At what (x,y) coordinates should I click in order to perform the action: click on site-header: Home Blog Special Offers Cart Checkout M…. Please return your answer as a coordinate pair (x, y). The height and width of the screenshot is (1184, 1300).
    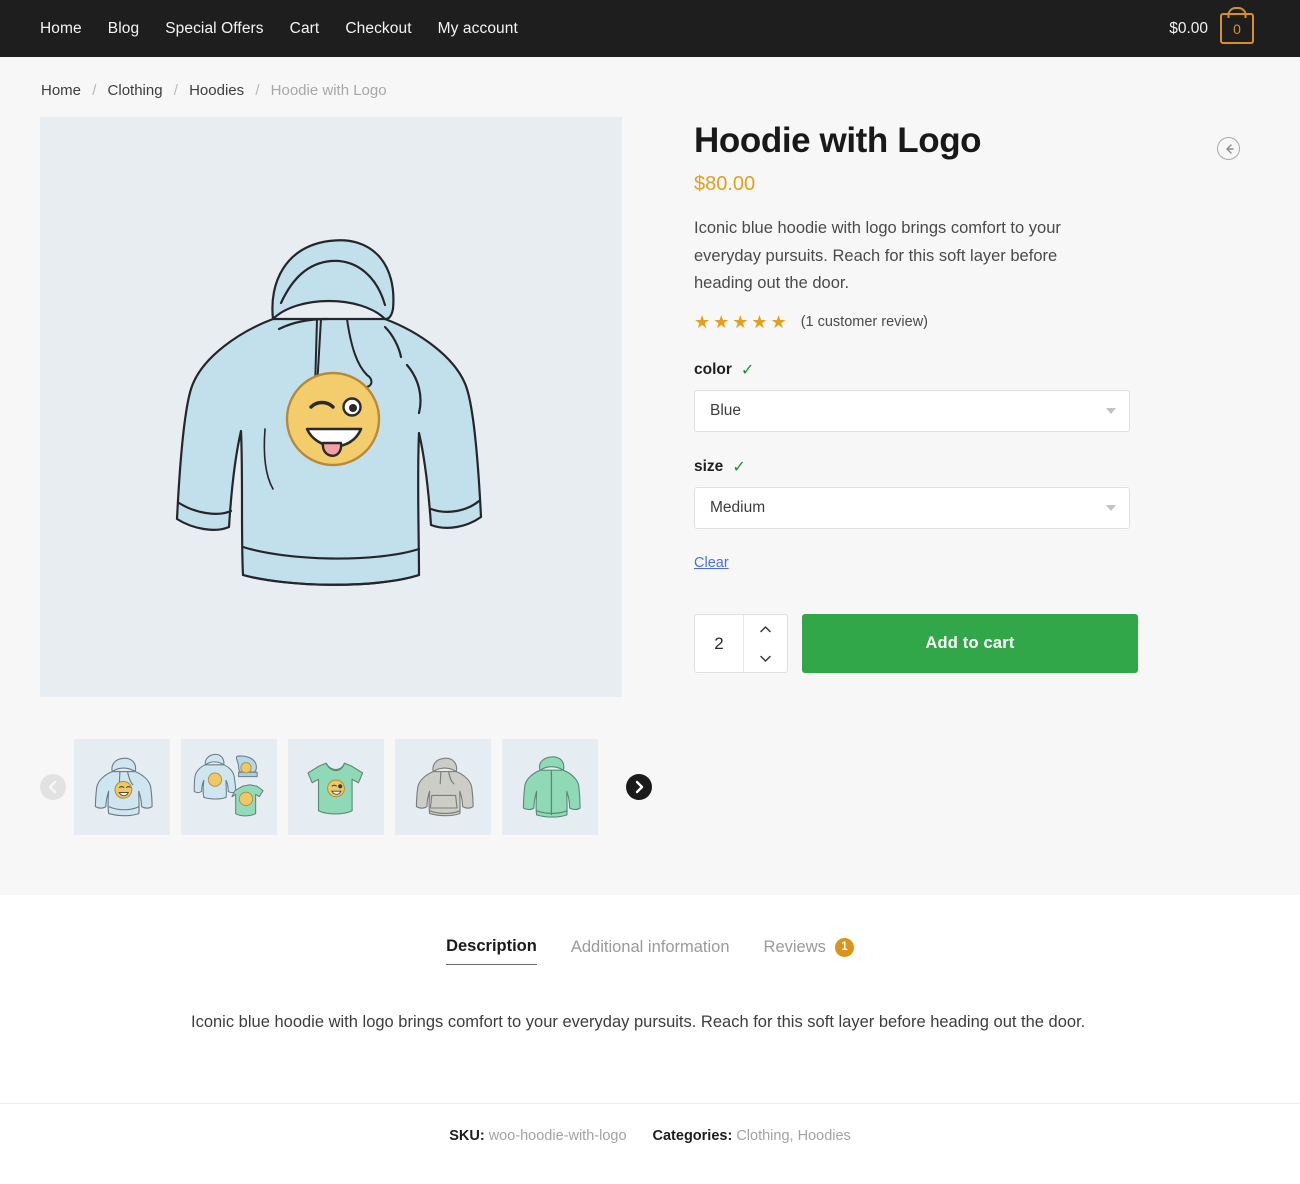
    Looking at the image, I should click on (650, 28).